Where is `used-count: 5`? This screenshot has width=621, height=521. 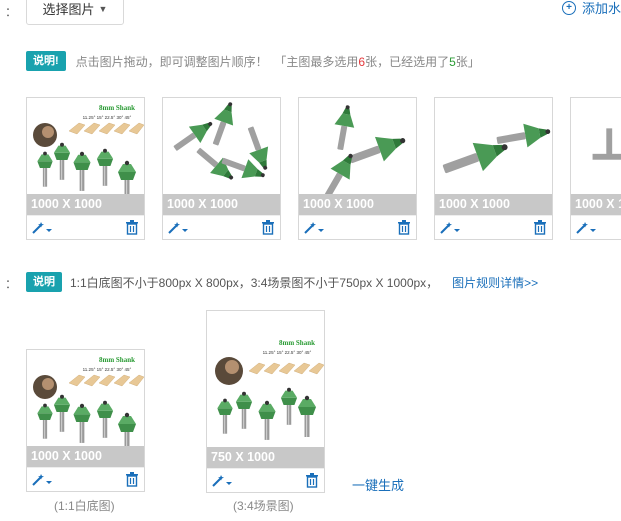
used-count: 5 is located at coordinates (452, 61).